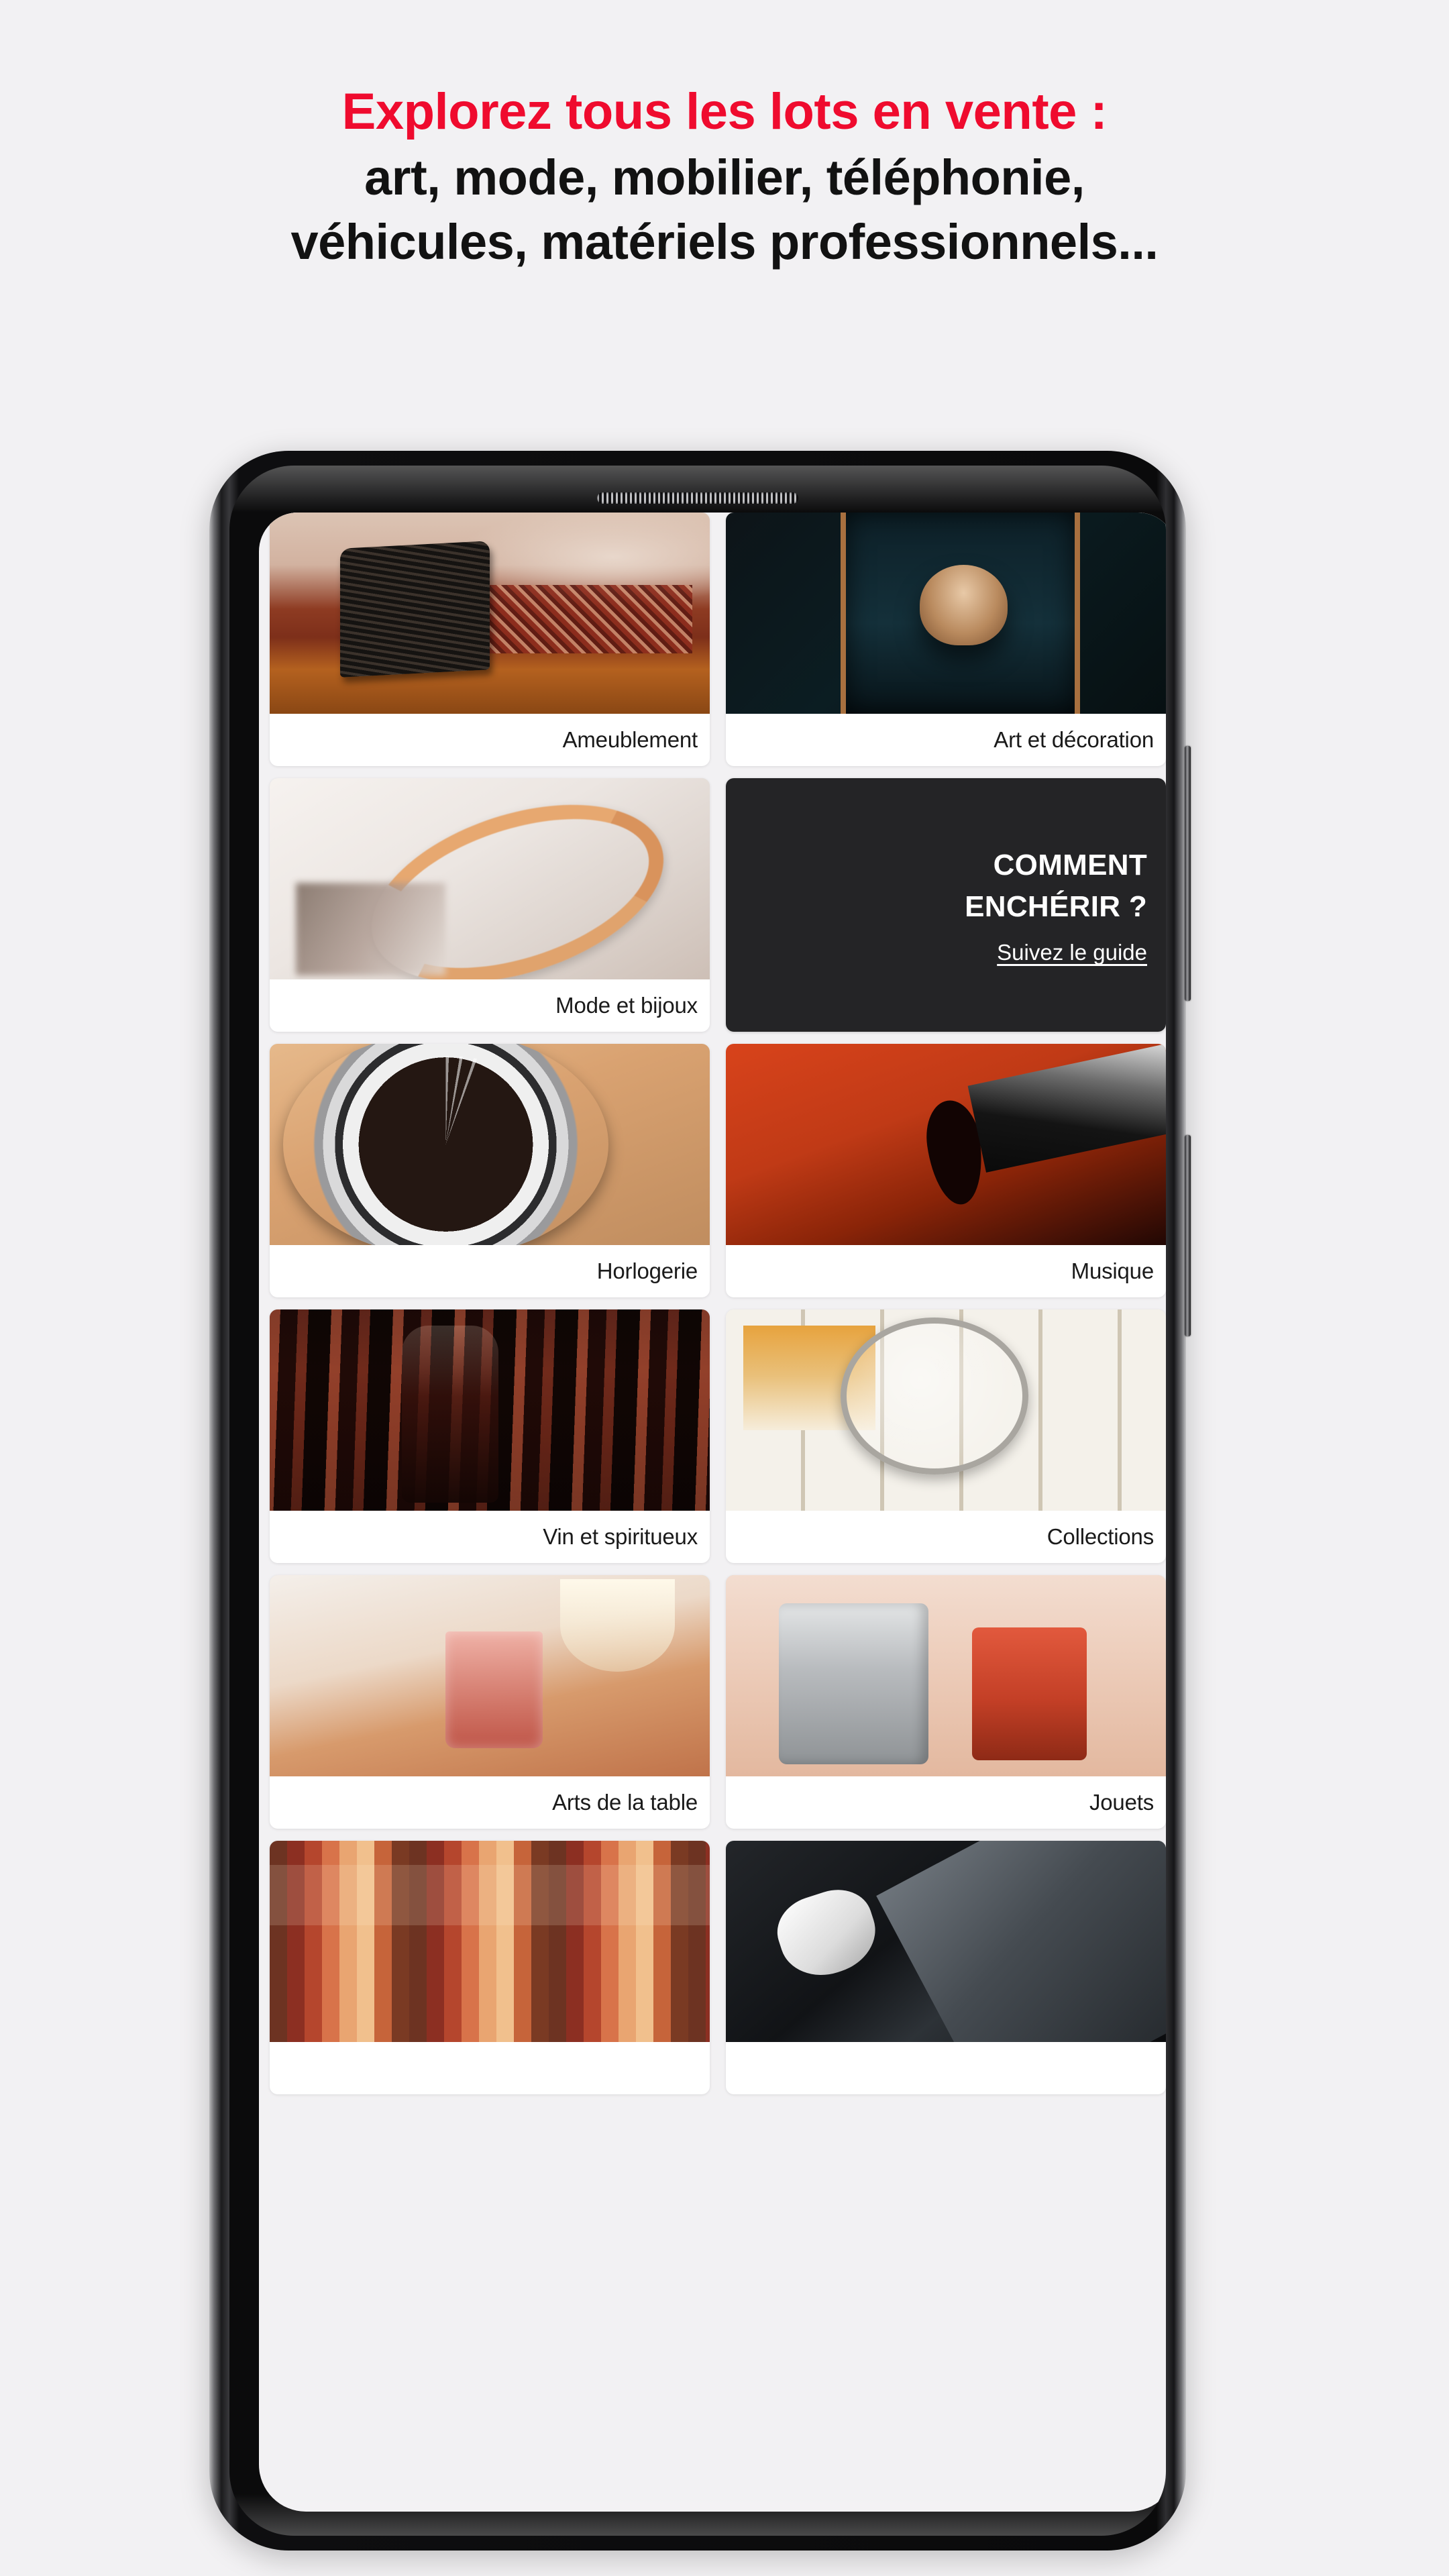 The height and width of the screenshot is (2576, 1449). Describe the element at coordinates (1188, 1235) in the screenshot. I see `volume-button` at that location.